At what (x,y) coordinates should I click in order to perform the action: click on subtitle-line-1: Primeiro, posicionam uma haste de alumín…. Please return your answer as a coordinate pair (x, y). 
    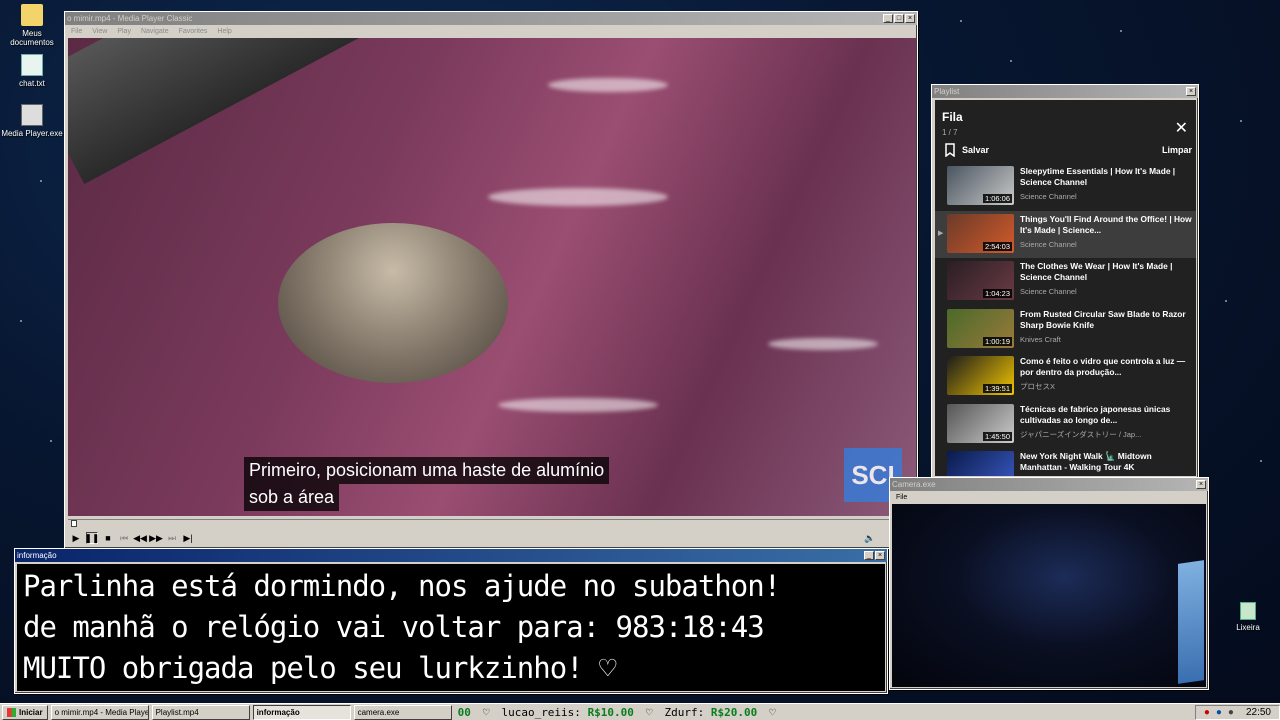
    Looking at the image, I should click on (427, 470).